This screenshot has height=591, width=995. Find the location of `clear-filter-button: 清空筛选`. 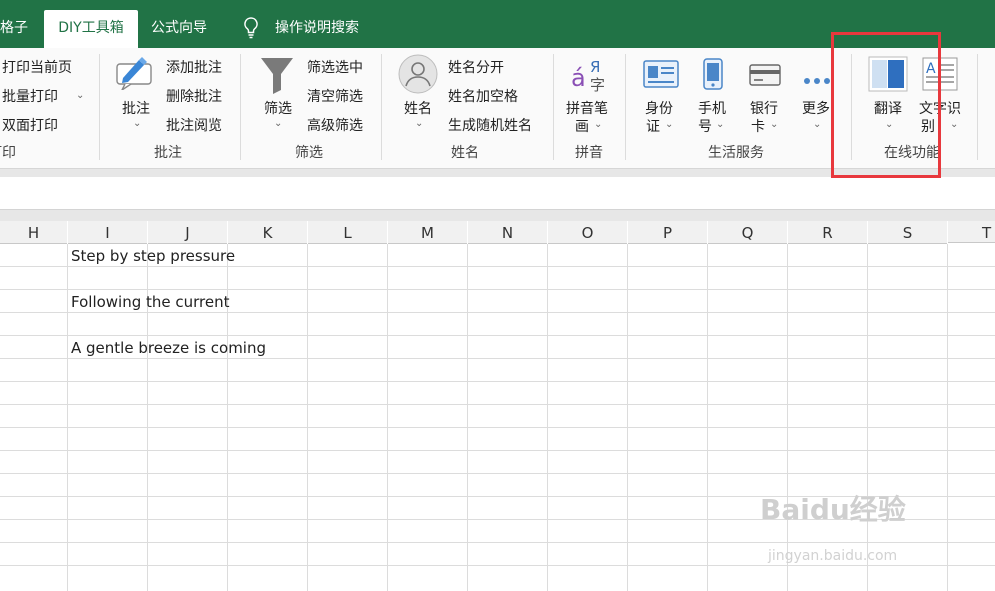

clear-filter-button: 清空筛选 is located at coordinates (335, 96).